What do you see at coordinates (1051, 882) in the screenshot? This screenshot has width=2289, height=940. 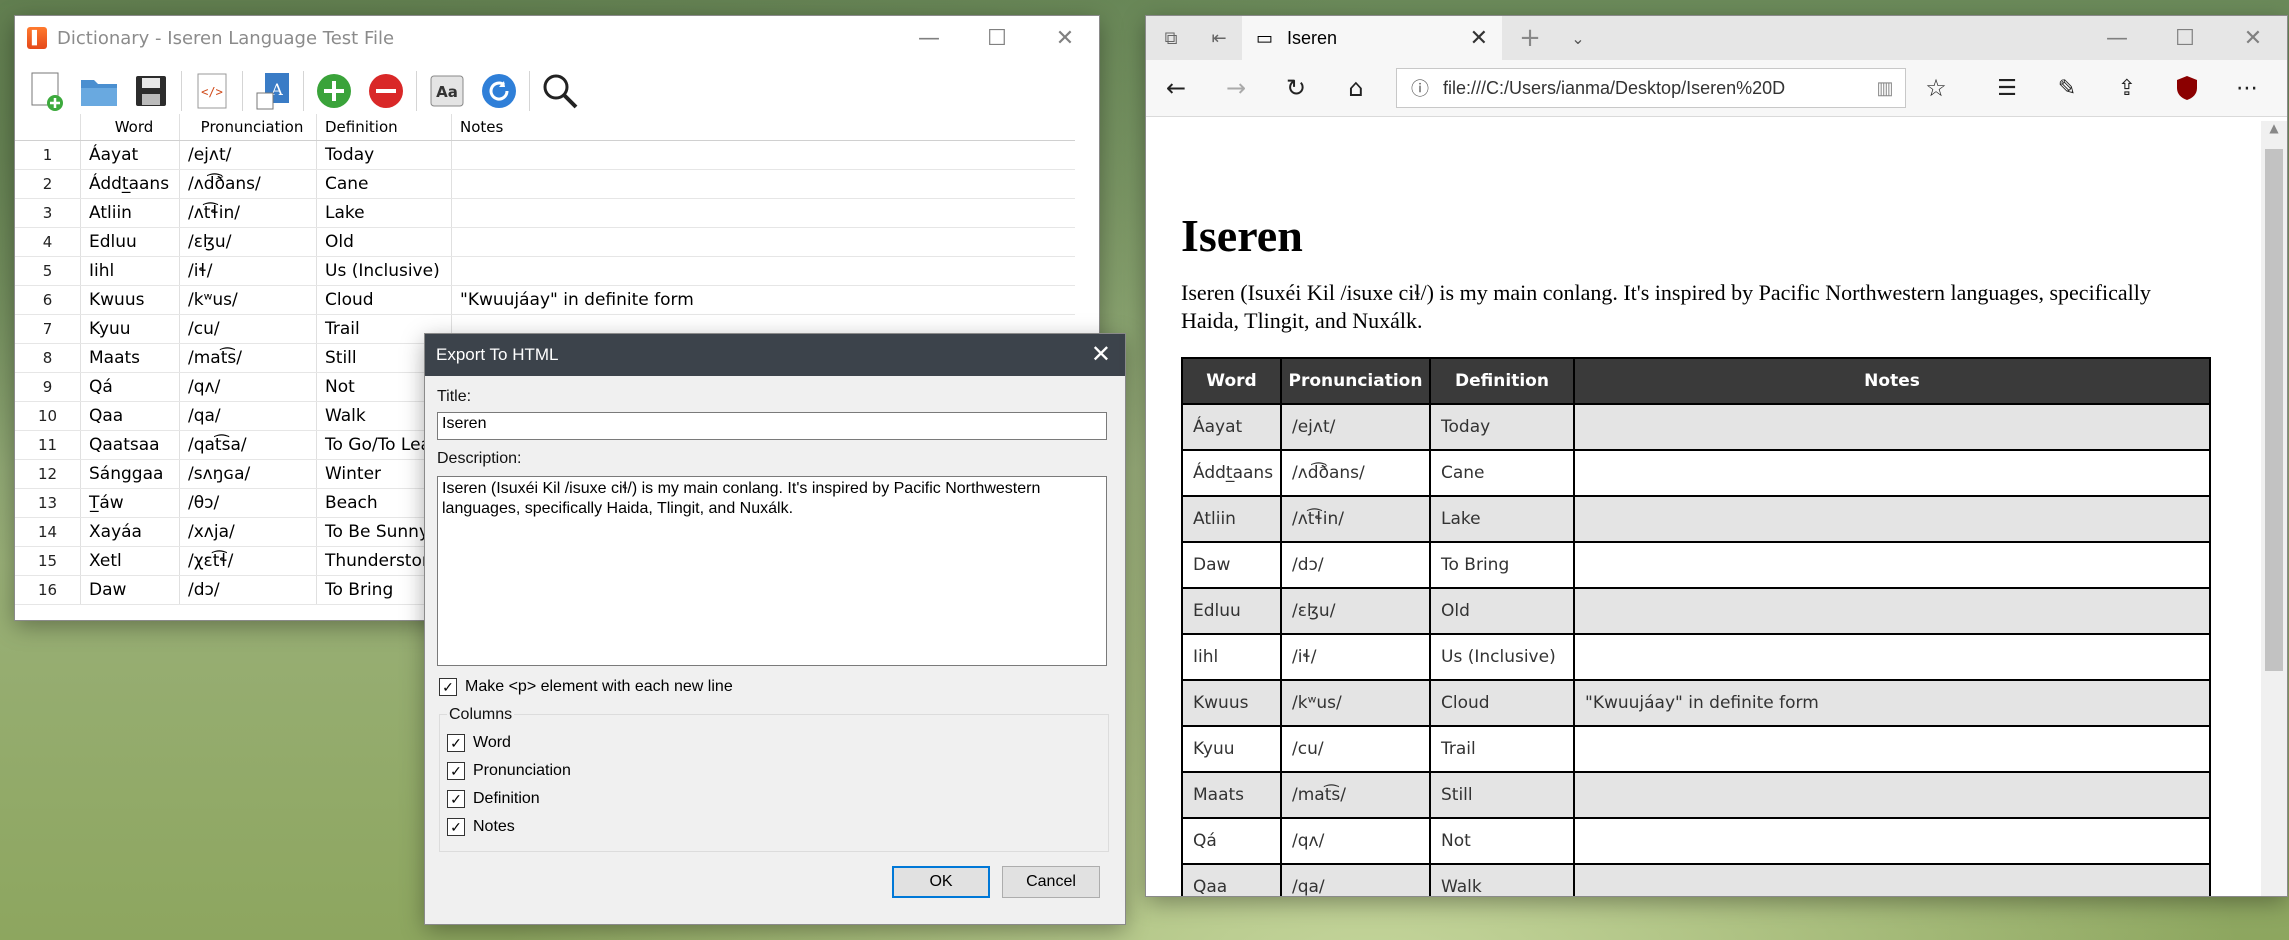 I see `cancel-button: Cancel` at bounding box center [1051, 882].